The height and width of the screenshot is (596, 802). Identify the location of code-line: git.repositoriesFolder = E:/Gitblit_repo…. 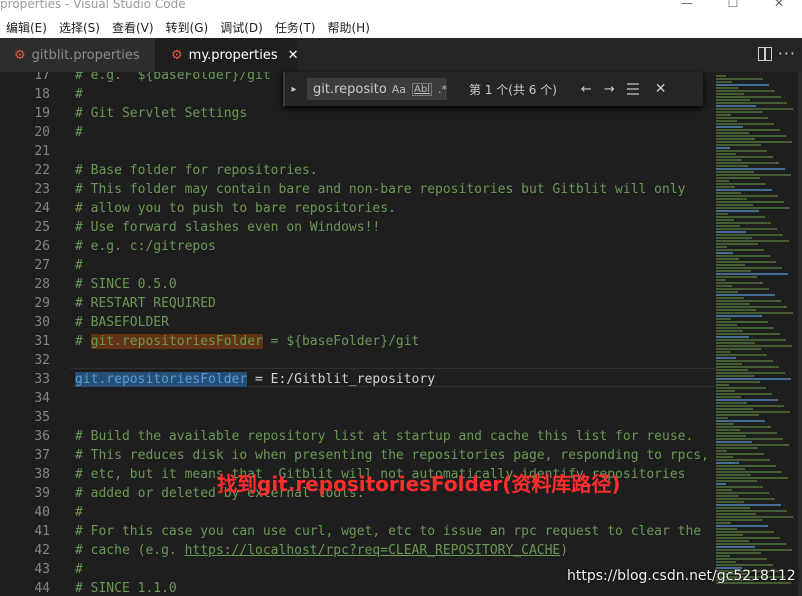
(255, 379).